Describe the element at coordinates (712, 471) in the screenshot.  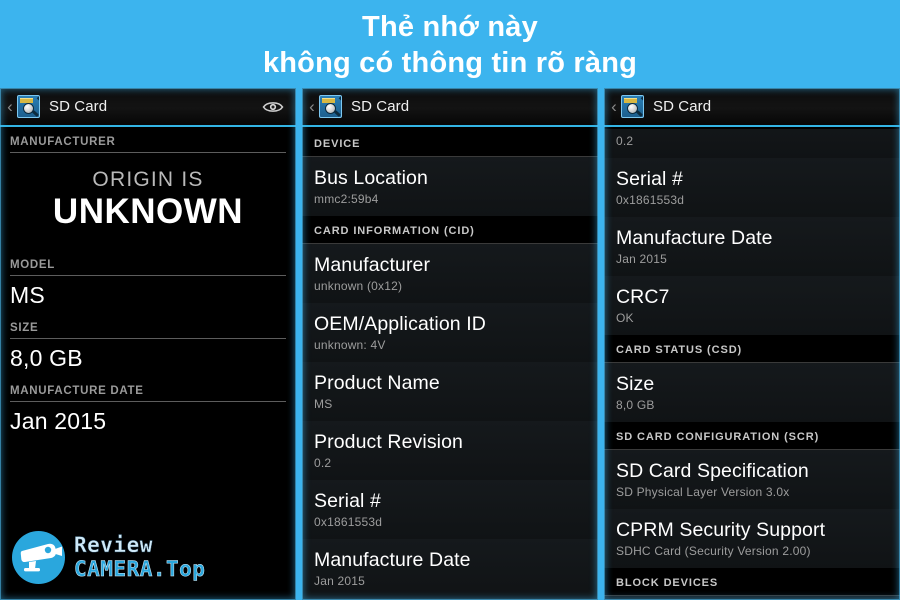
I see `list-item-title: SD Card Specification` at that location.